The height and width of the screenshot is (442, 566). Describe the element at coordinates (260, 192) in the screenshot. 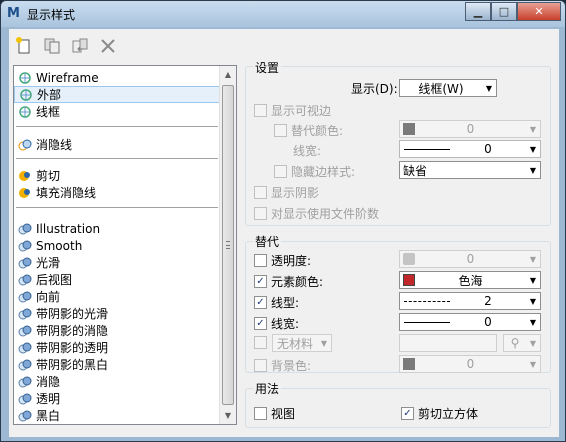

I see `show-shadows-checkbox` at that location.